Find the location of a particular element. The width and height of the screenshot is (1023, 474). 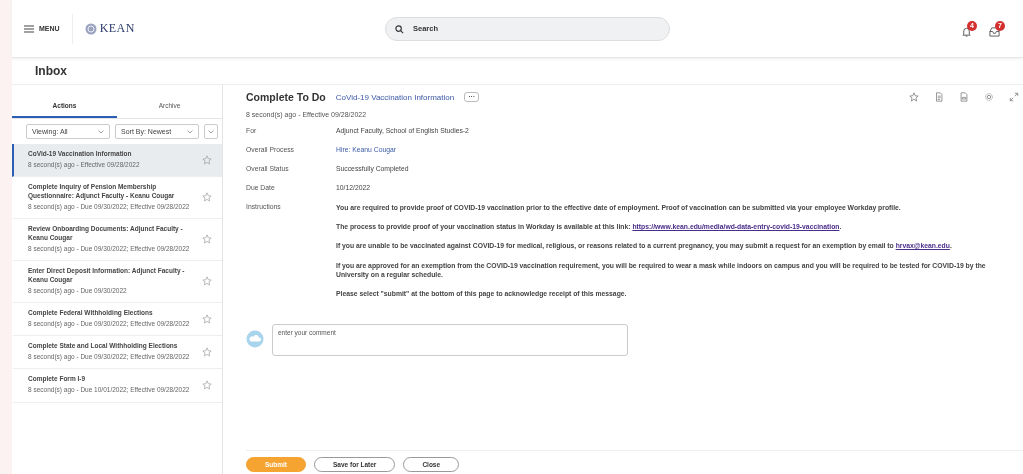

menu-icon is located at coordinates (29, 28).